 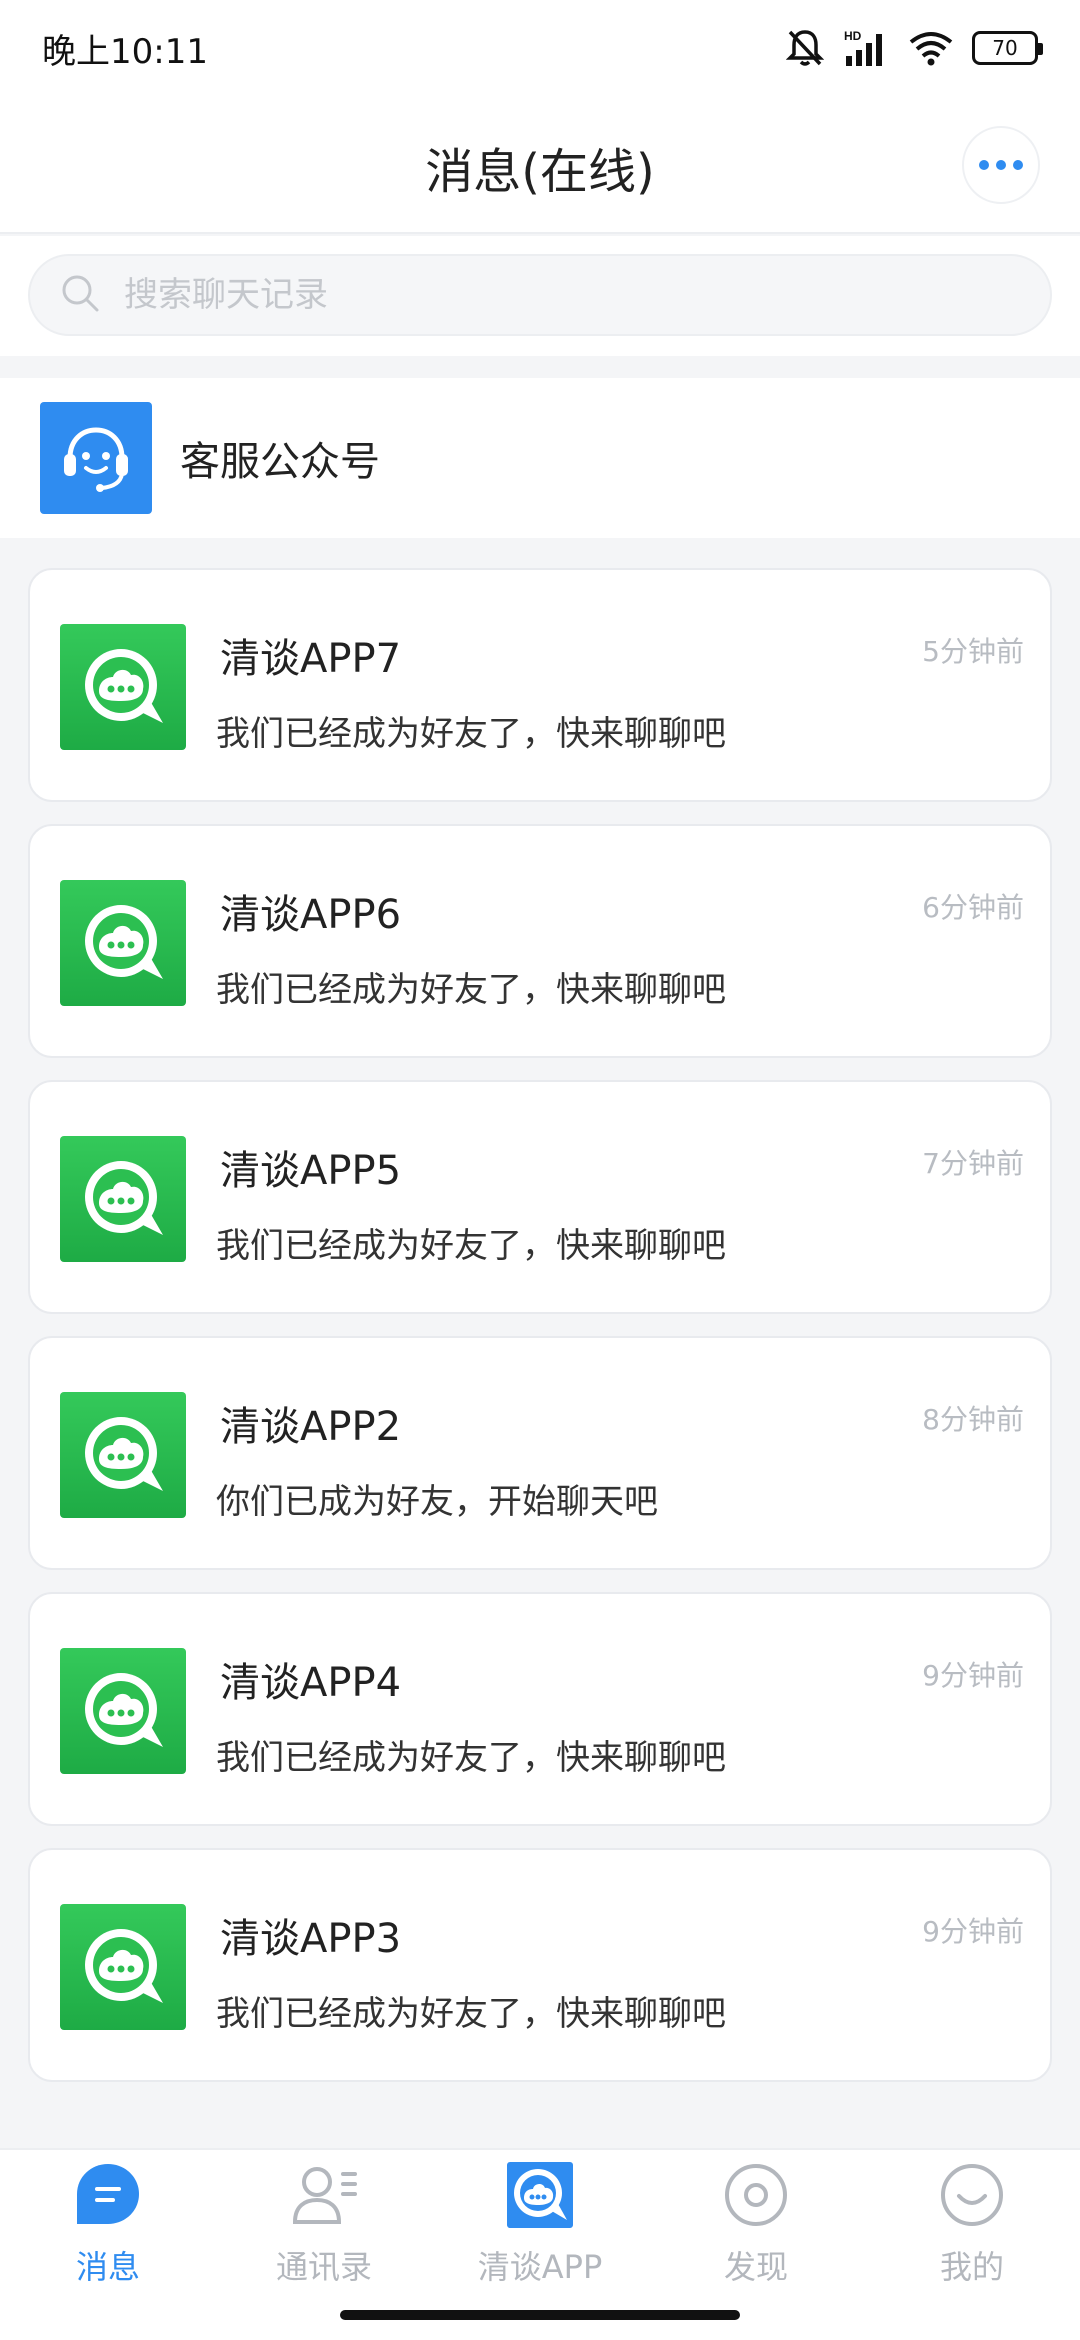 I want to click on chat-item: 清谈APP7 我们已经成为好友了，快来聊聊吧 5分钟前, so click(x=540, y=685).